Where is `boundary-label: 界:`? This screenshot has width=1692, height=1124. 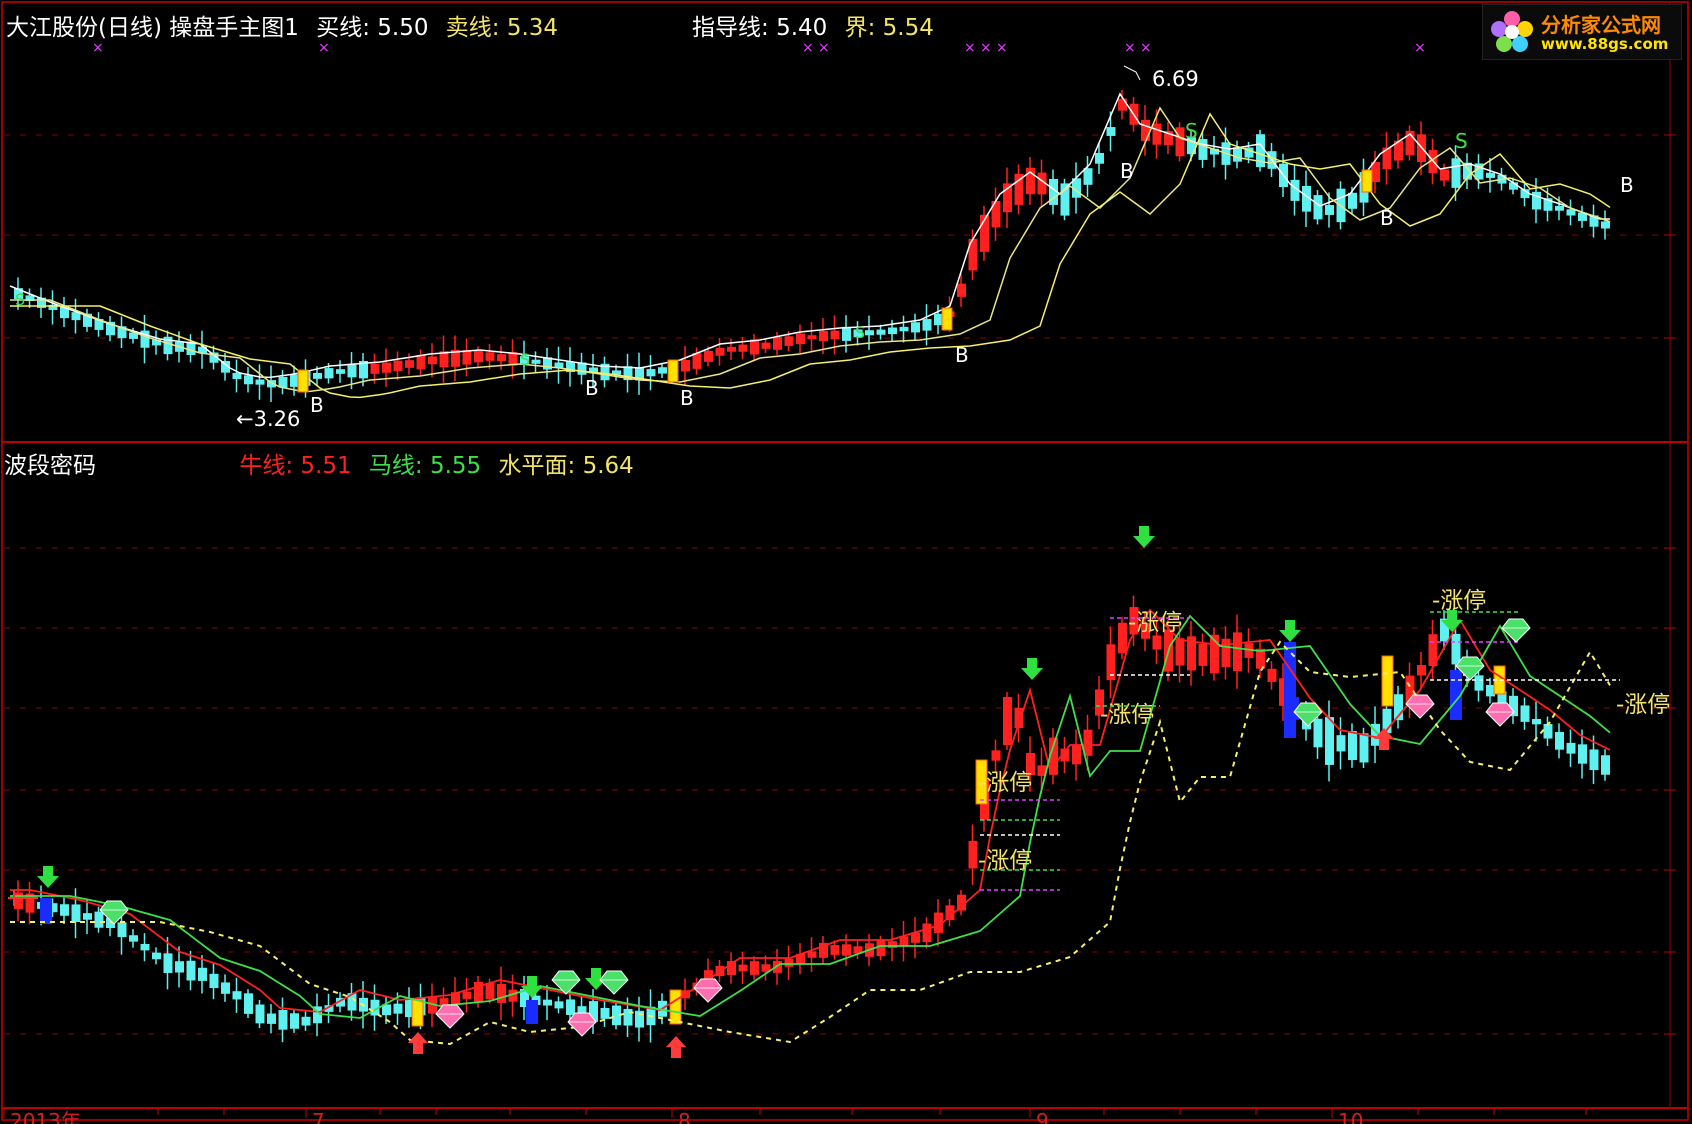 boundary-label: 界: is located at coordinates (860, 28).